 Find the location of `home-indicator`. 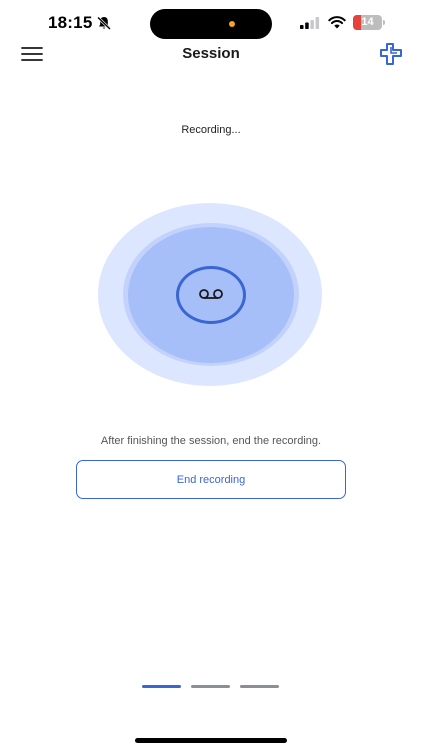

home-indicator is located at coordinates (211, 740).